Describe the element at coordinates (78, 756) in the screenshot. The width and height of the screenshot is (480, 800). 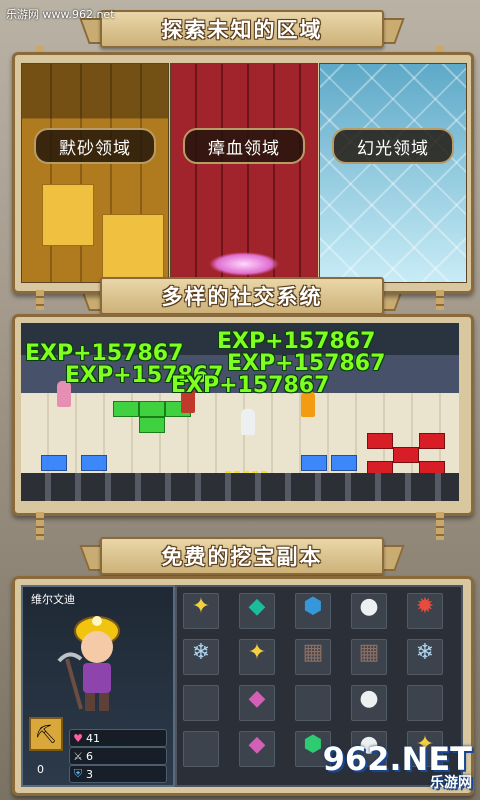
I see `sword-icon: ⚔` at that location.